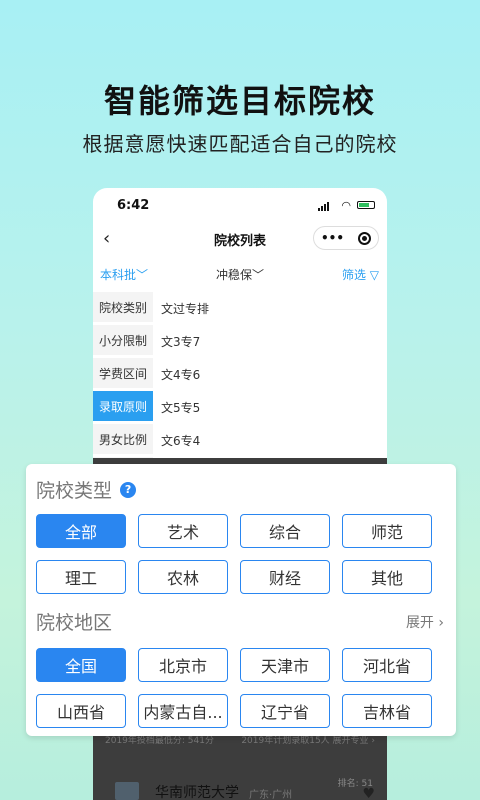 The width and height of the screenshot is (480, 800). I want to click on region-chip: 吉林省, so click(387, 711).